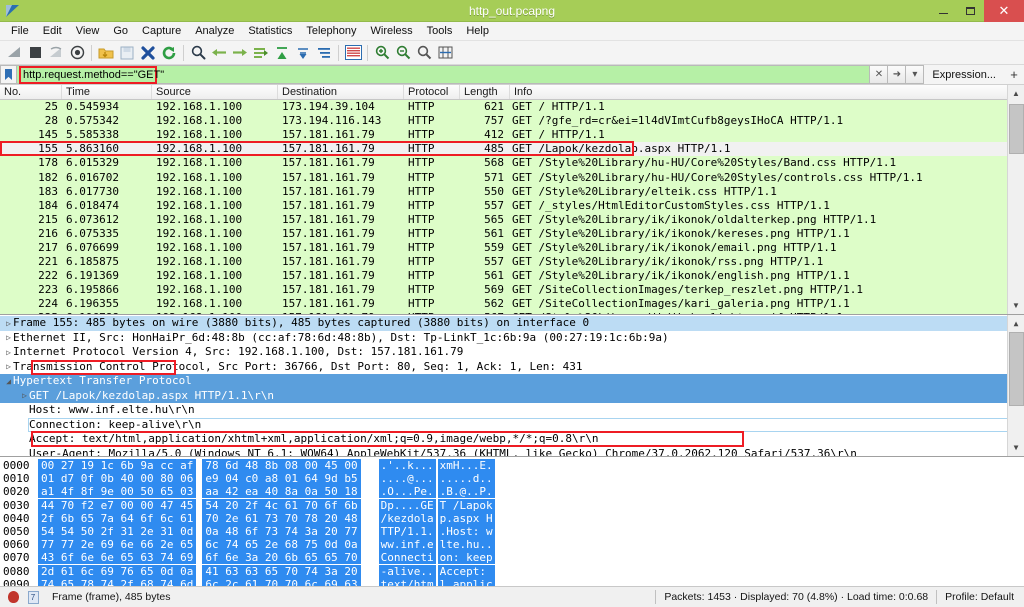 Image resolution: width=1024 pixels, height=607 pixels. What do you see at coordinates (56, 53) in the screenshot?
I see `restart-capture-icon` at bounding box center [56, 53].